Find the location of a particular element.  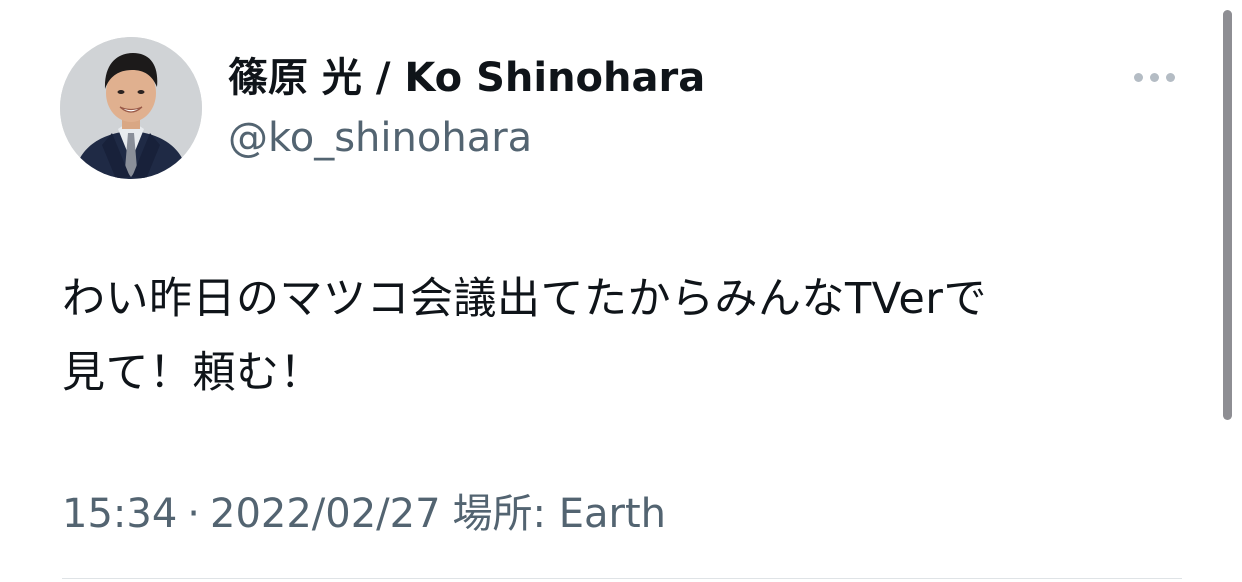

location-label: 場所: is located at coordinates (499, 514).